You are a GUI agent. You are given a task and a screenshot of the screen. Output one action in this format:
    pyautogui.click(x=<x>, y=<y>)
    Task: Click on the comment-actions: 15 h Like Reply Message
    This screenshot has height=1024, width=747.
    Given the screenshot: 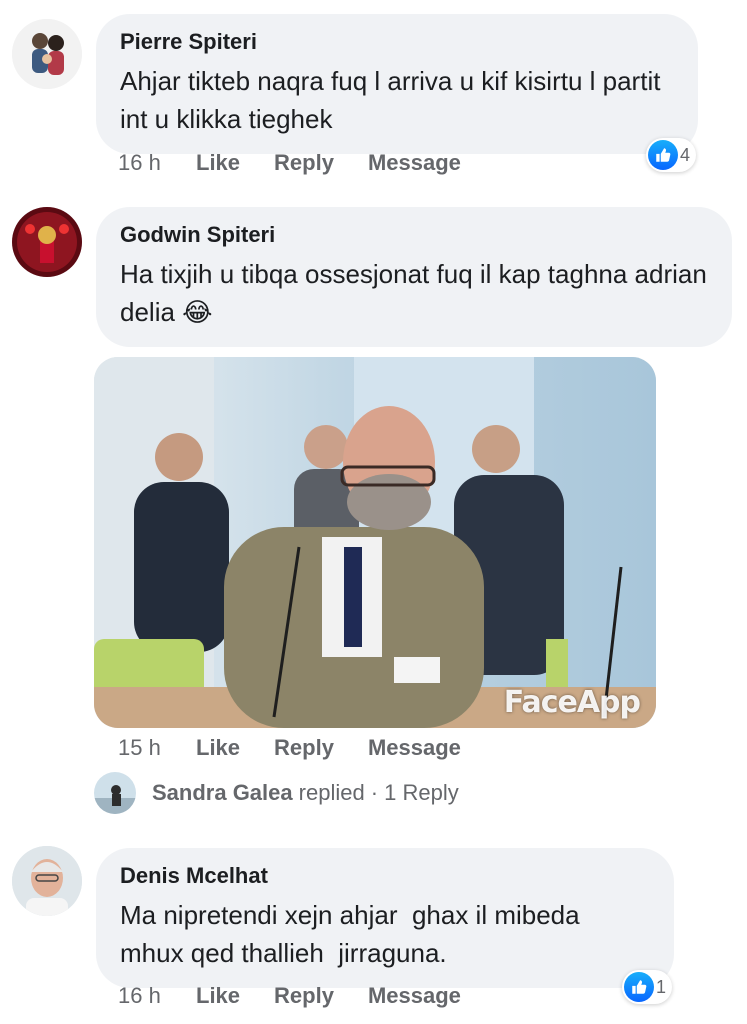 What is the action you would take?
    pyautogui.click(x=306, y=748)
    